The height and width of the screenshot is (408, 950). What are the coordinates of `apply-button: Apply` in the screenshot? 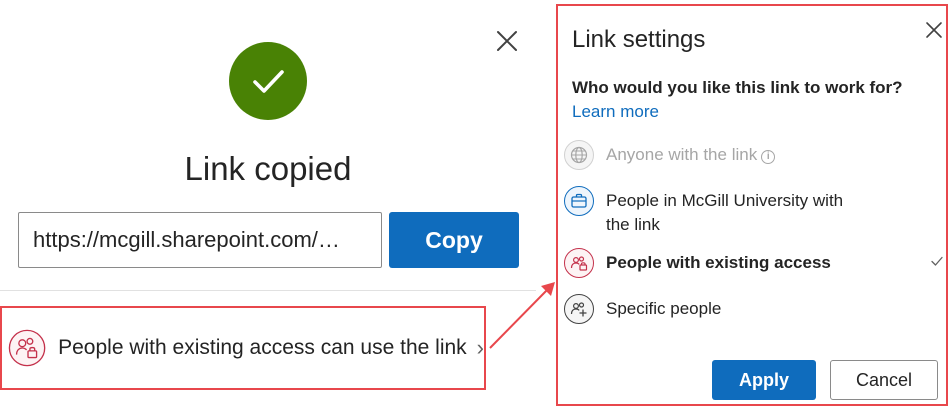 It's located at (764, 380).